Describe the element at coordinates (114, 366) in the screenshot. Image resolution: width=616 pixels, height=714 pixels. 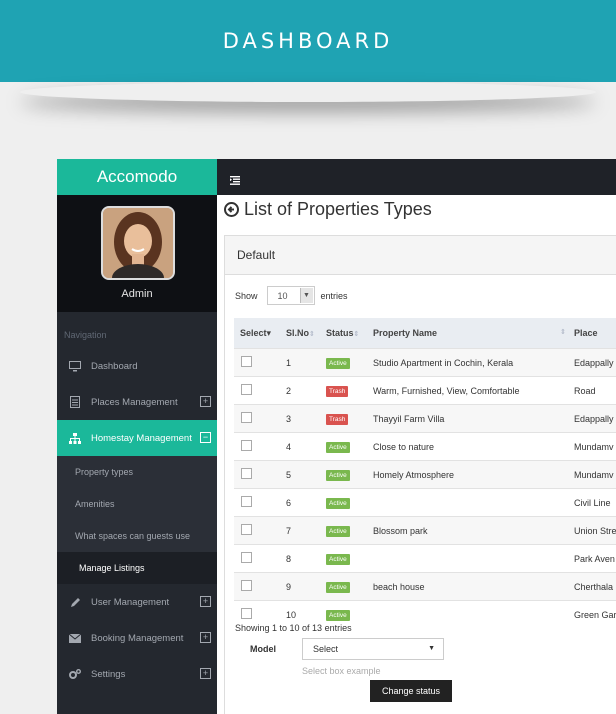
I see `sidebar-item-label: Dashboard` at that location.